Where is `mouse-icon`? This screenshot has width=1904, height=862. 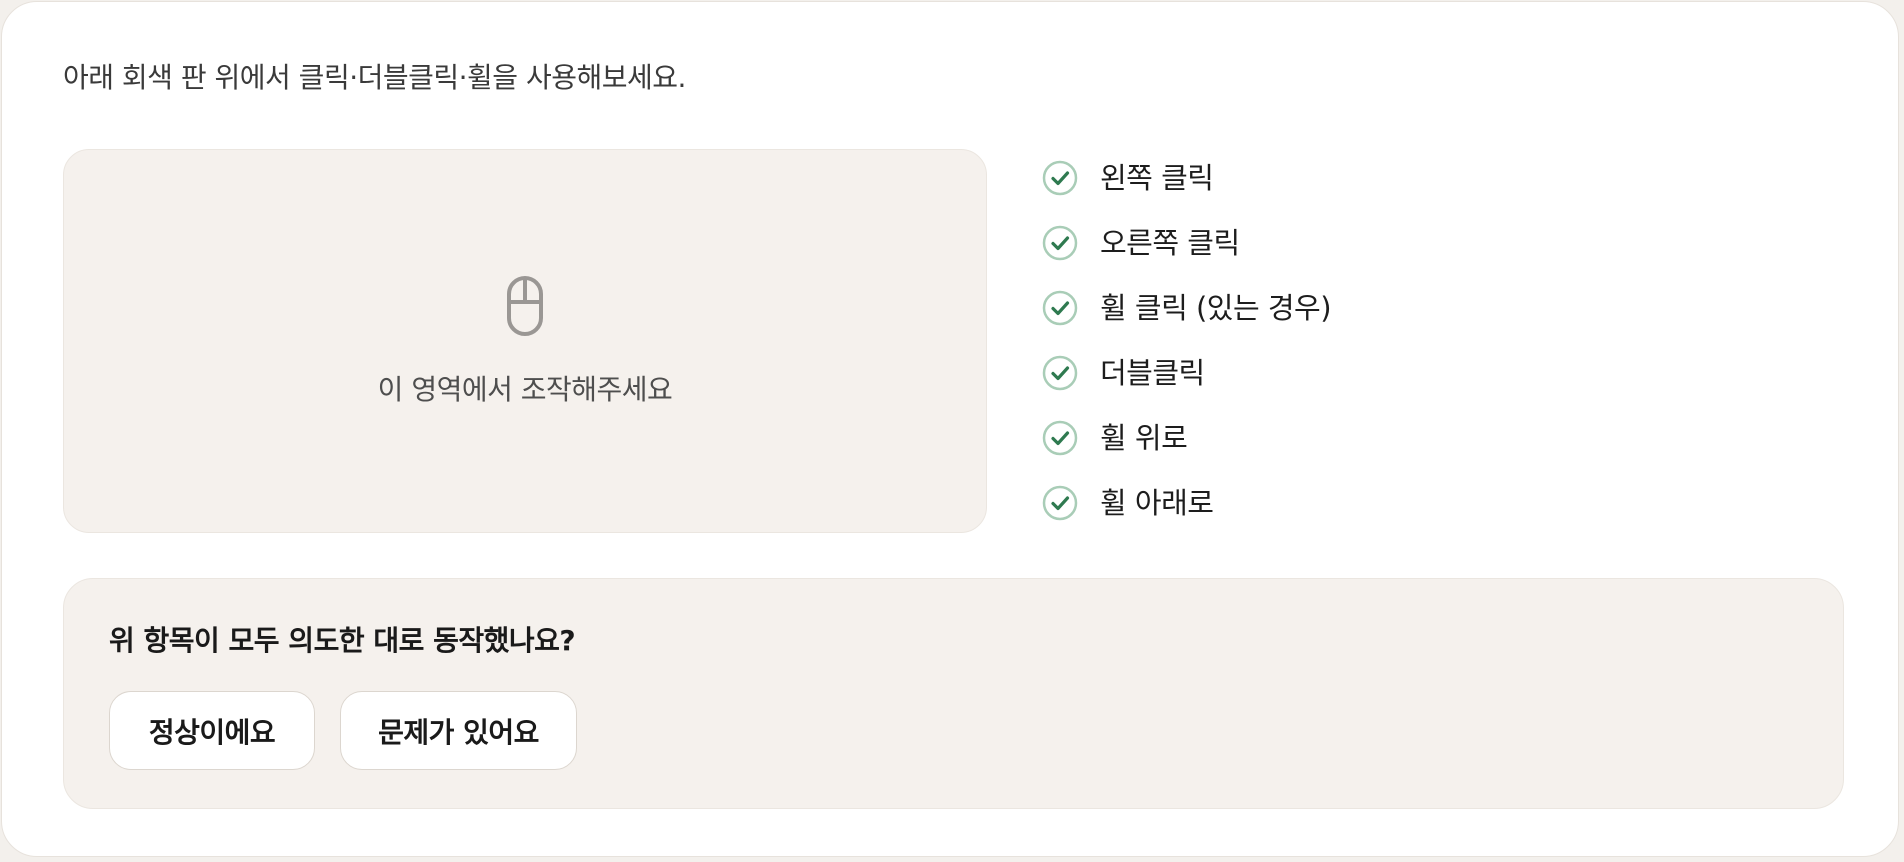
mouse-icon is located at coordinates (525, 306).